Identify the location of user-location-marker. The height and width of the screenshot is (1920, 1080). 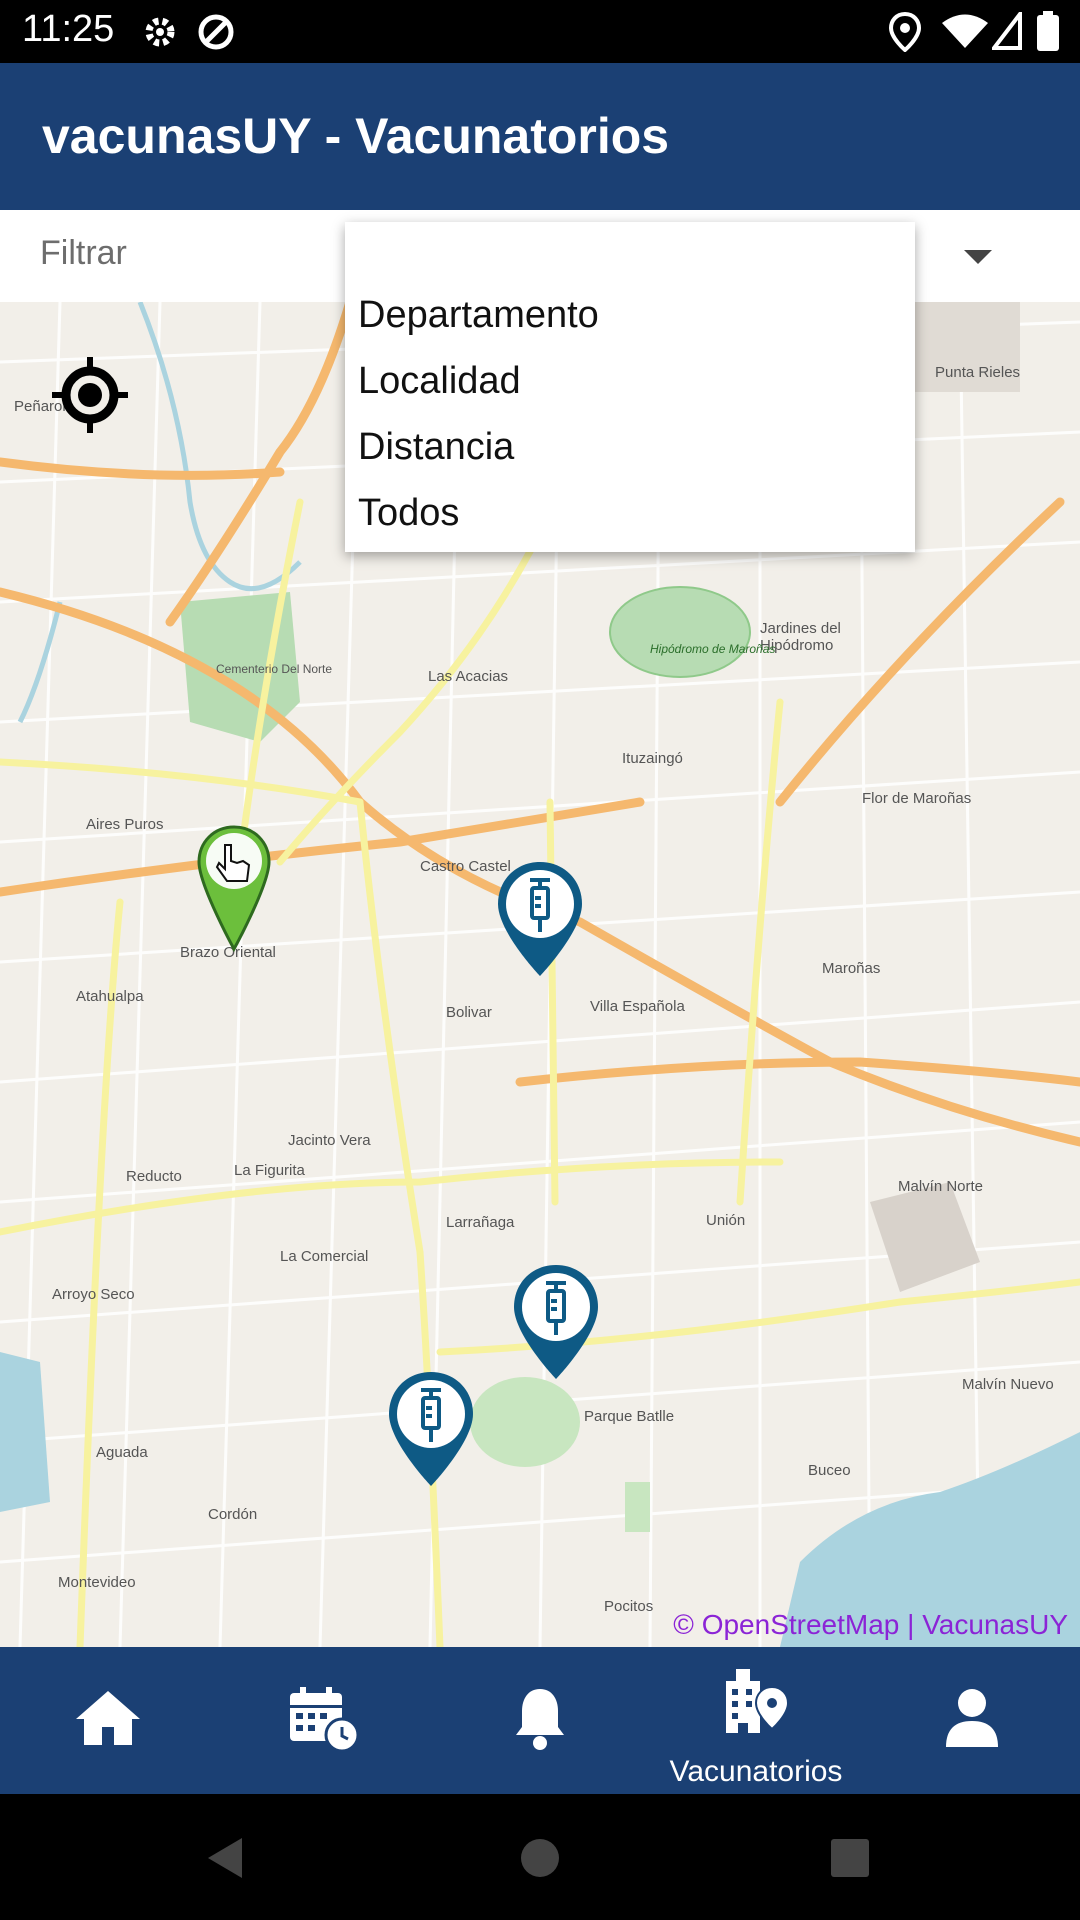
(234, 889).